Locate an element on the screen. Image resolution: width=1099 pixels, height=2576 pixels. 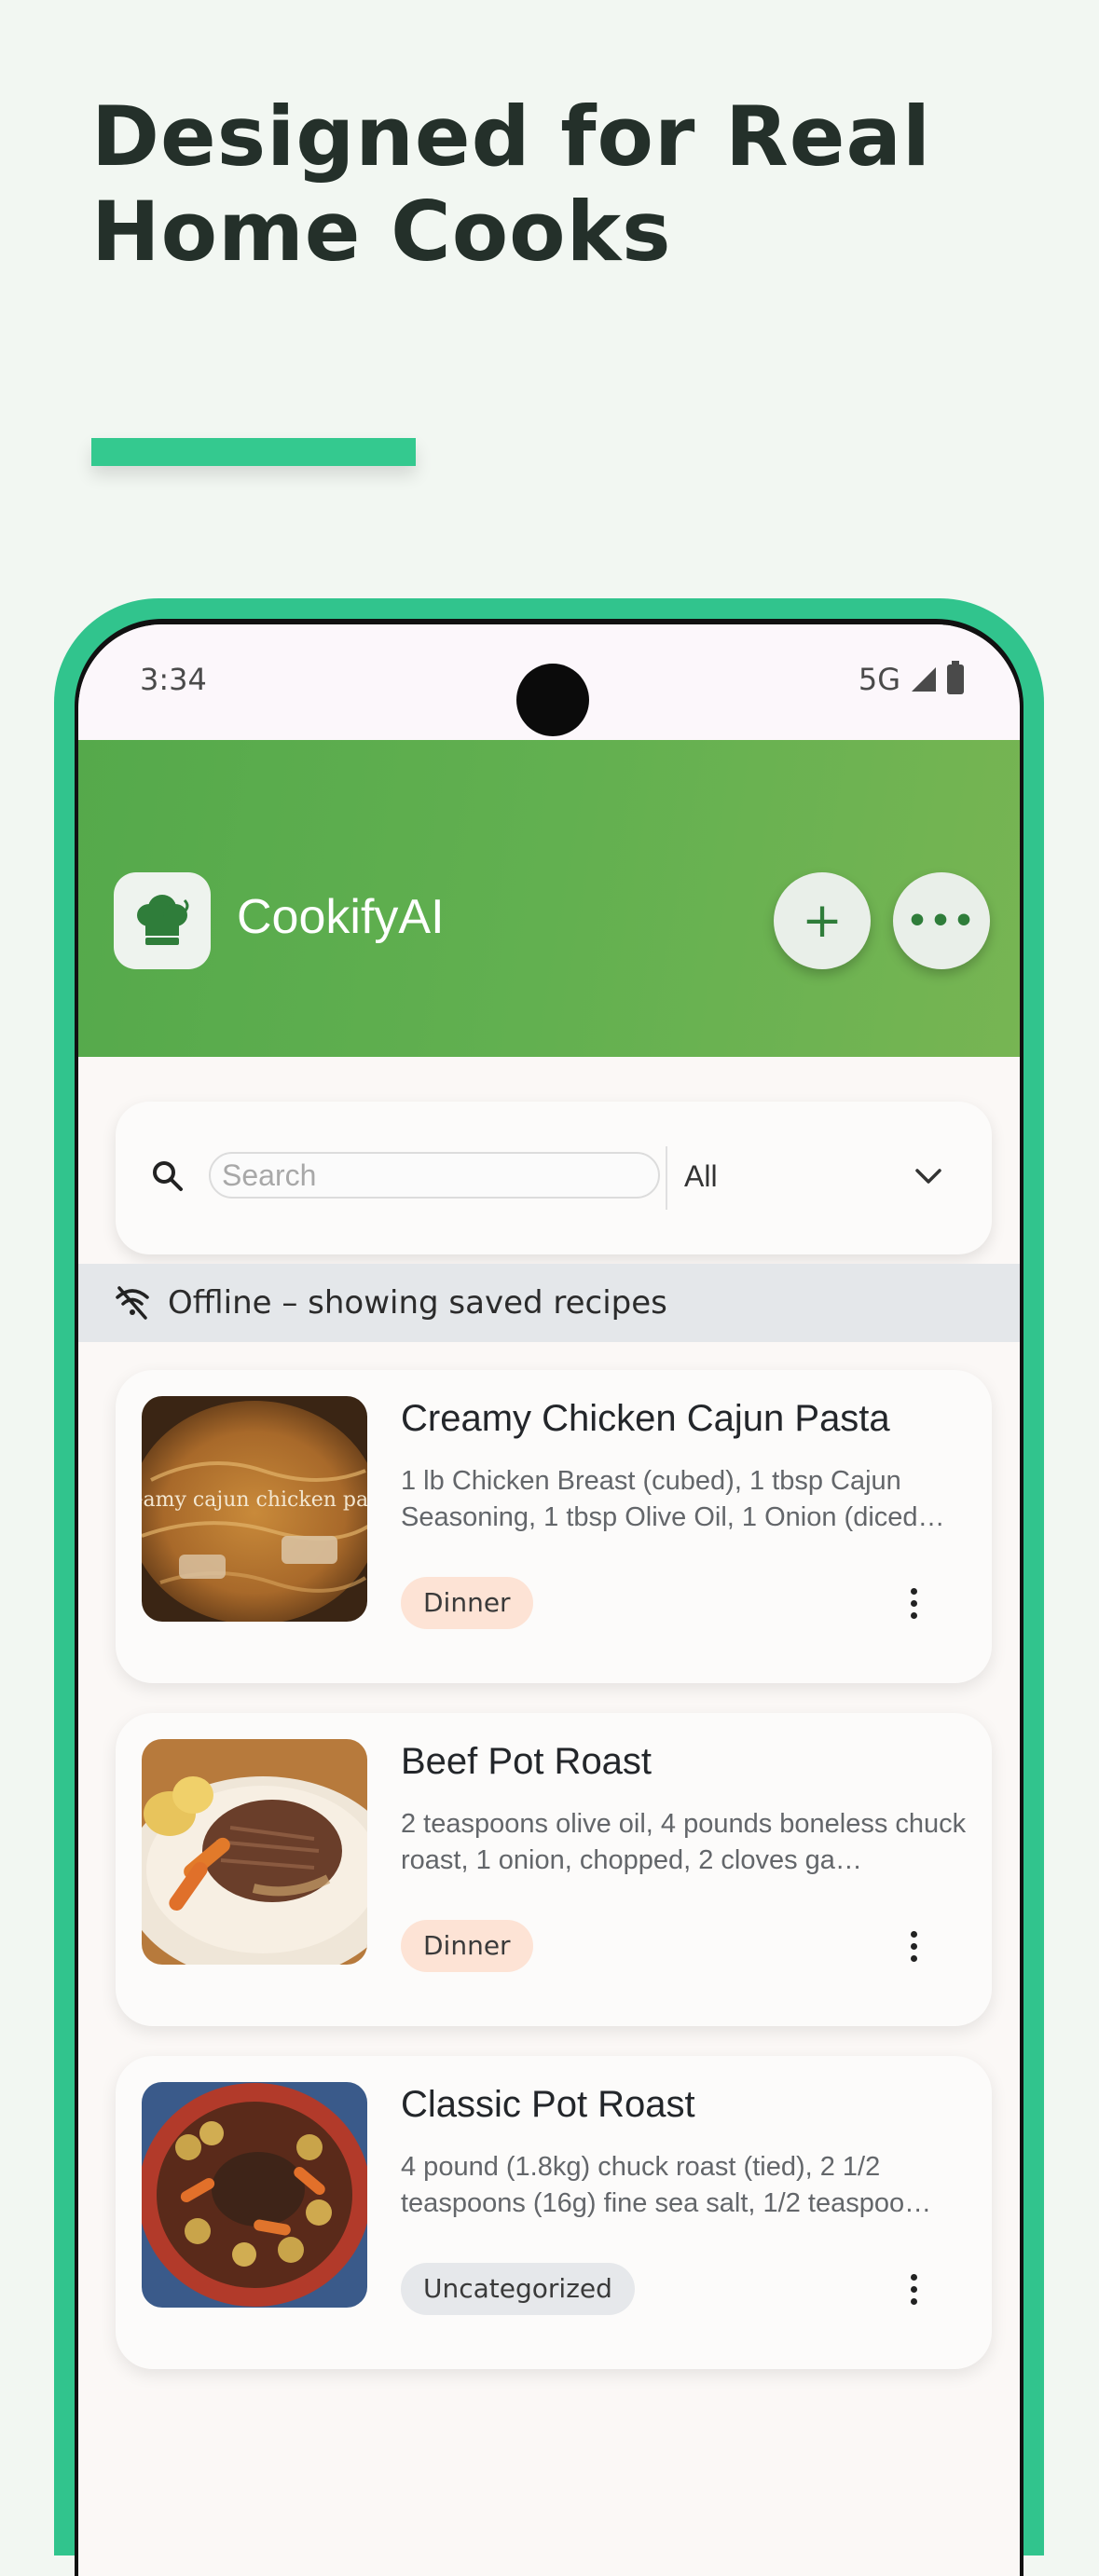
network-label: 5G is located at coordinates (879, 679).